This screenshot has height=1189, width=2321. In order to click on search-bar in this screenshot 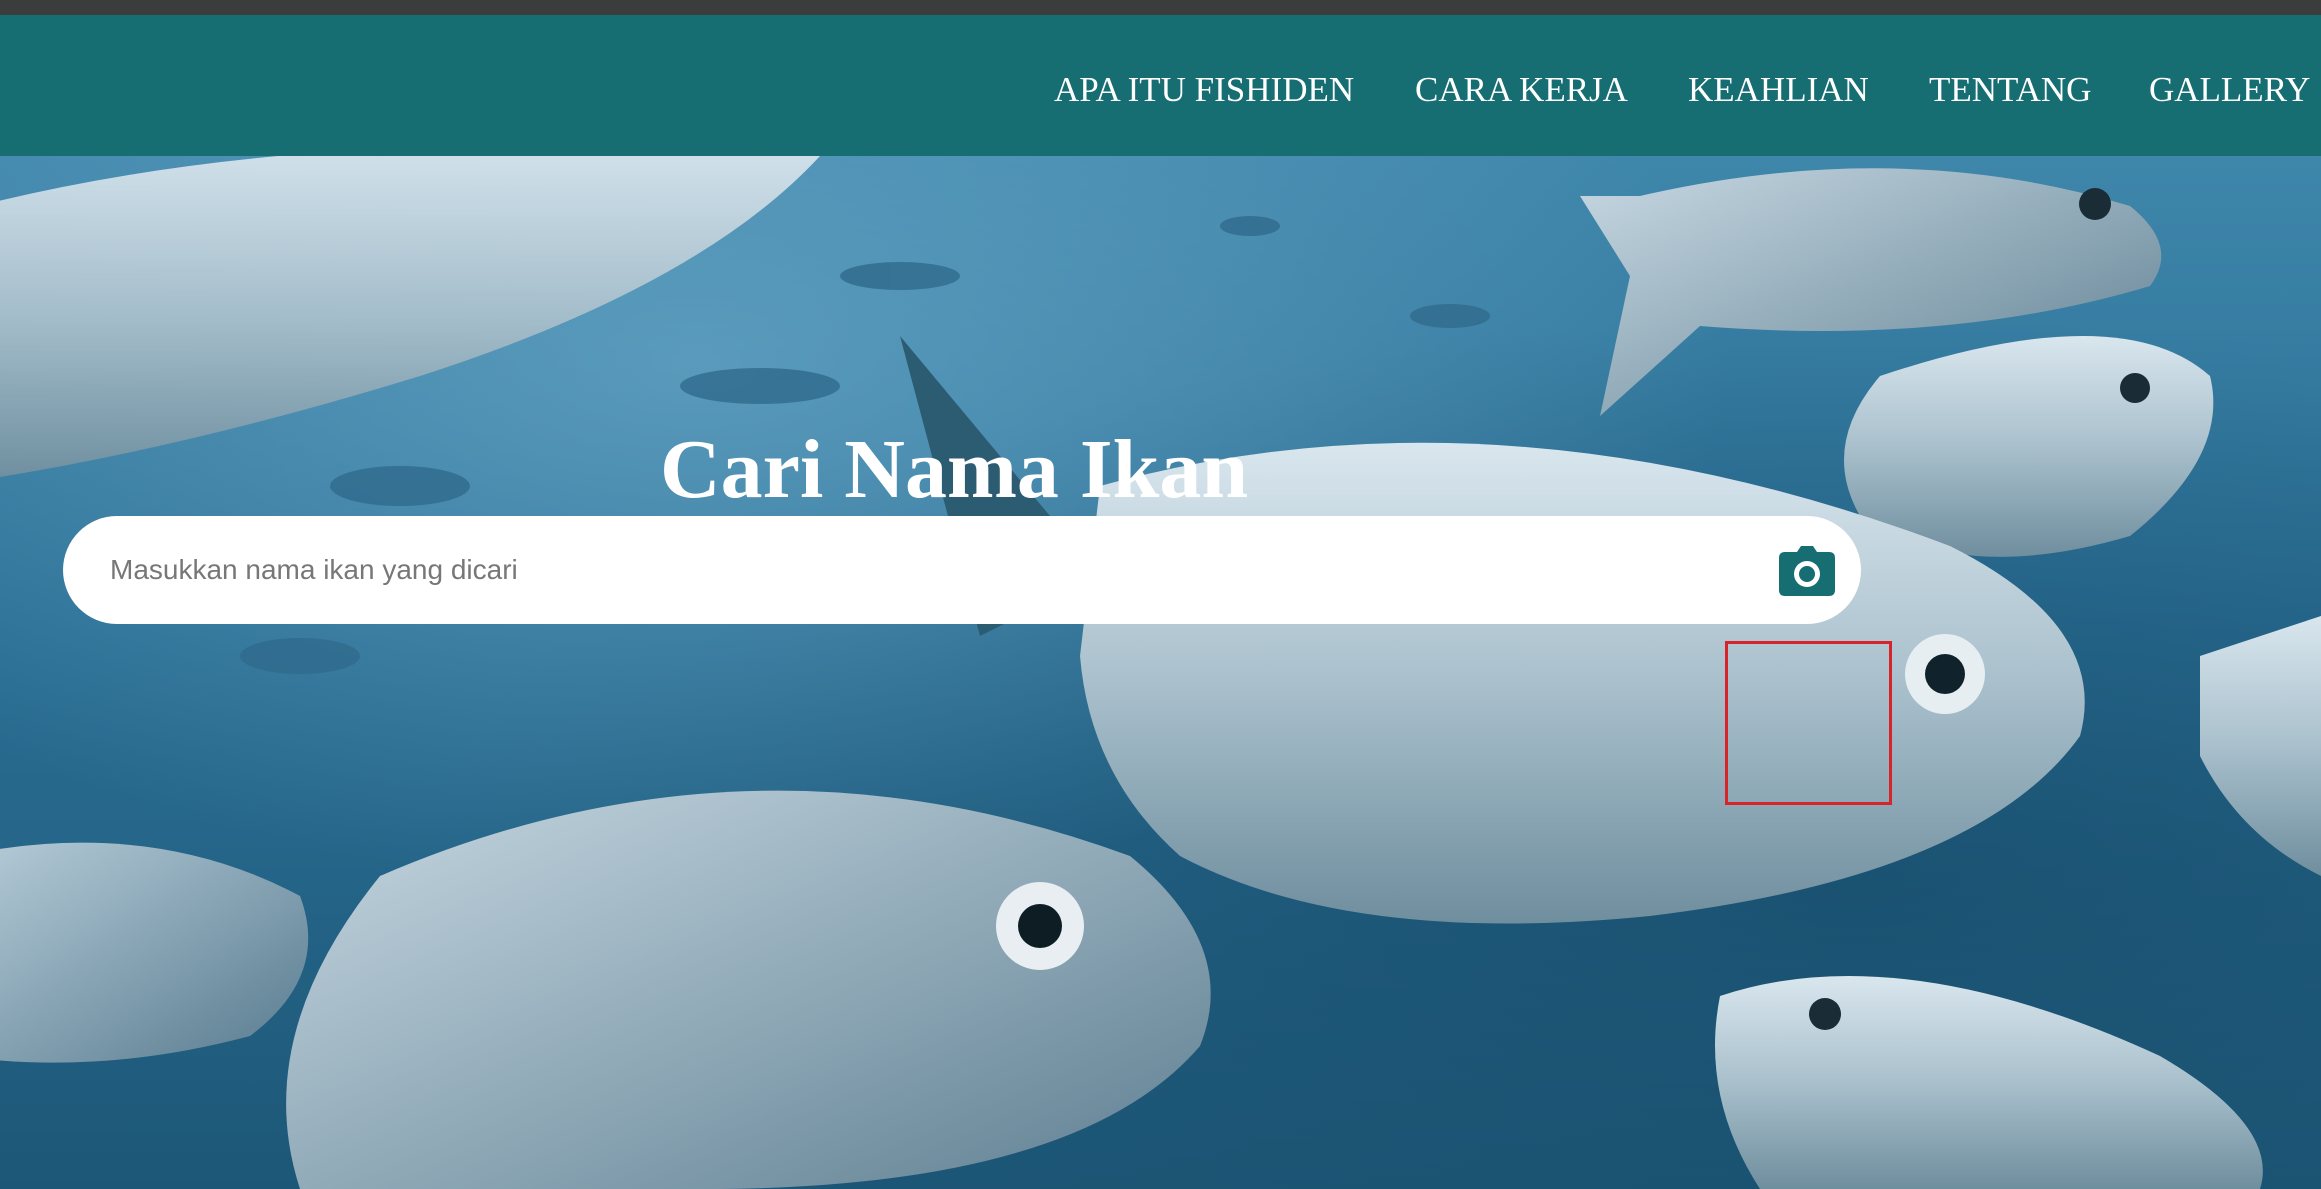, I will do `click(962, 570)`.